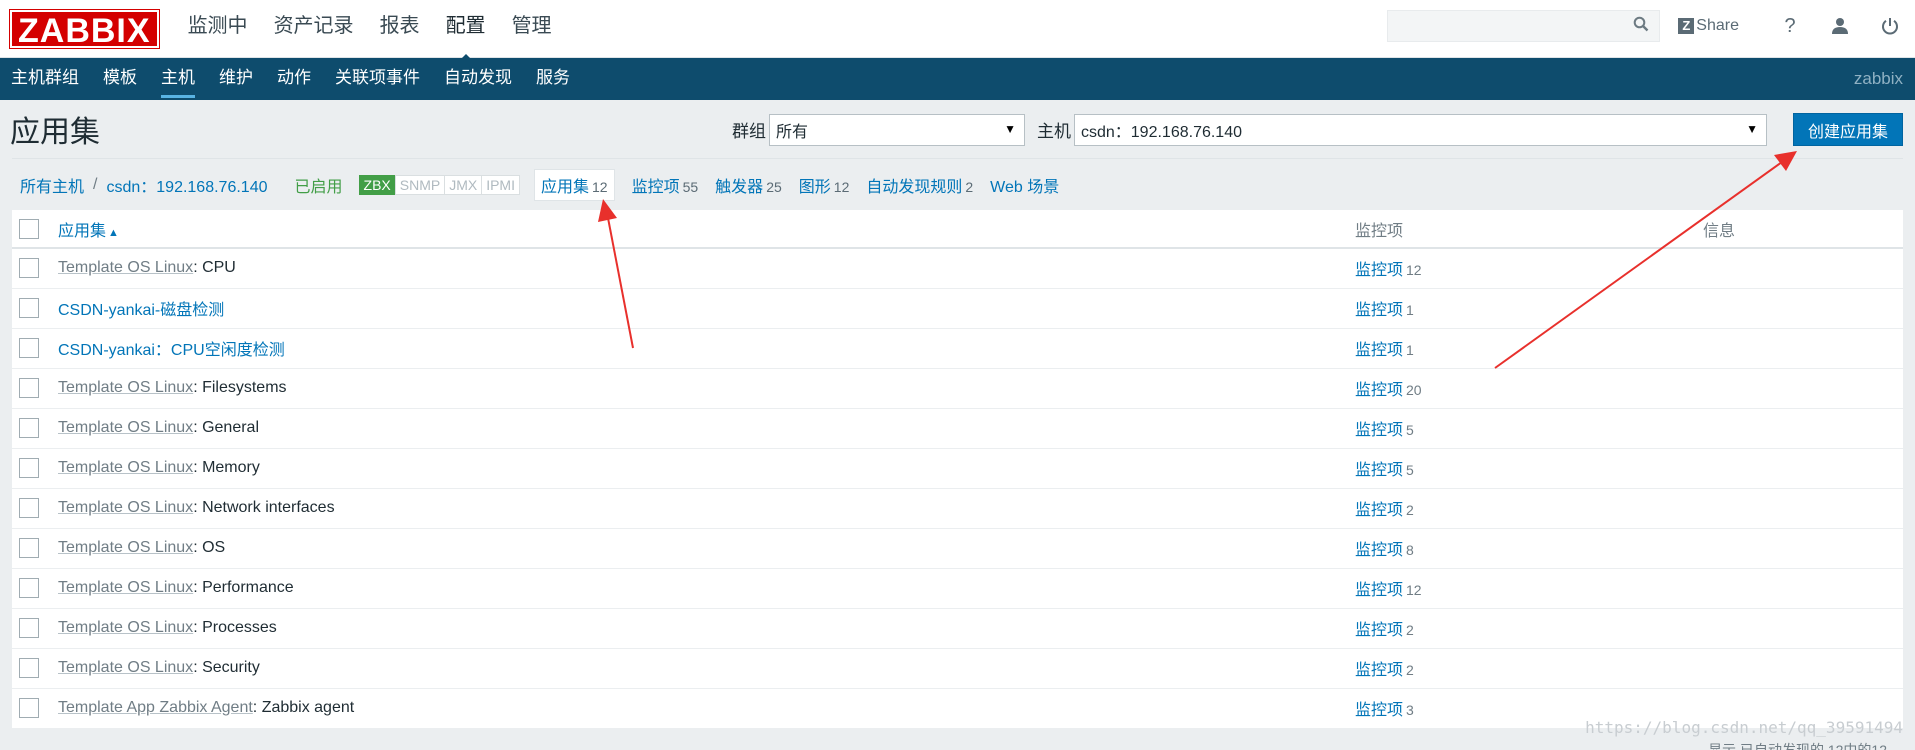  Describe the element at coordinates (29, 228) in the screenshot. I see `select-all-checkbox` at that location.